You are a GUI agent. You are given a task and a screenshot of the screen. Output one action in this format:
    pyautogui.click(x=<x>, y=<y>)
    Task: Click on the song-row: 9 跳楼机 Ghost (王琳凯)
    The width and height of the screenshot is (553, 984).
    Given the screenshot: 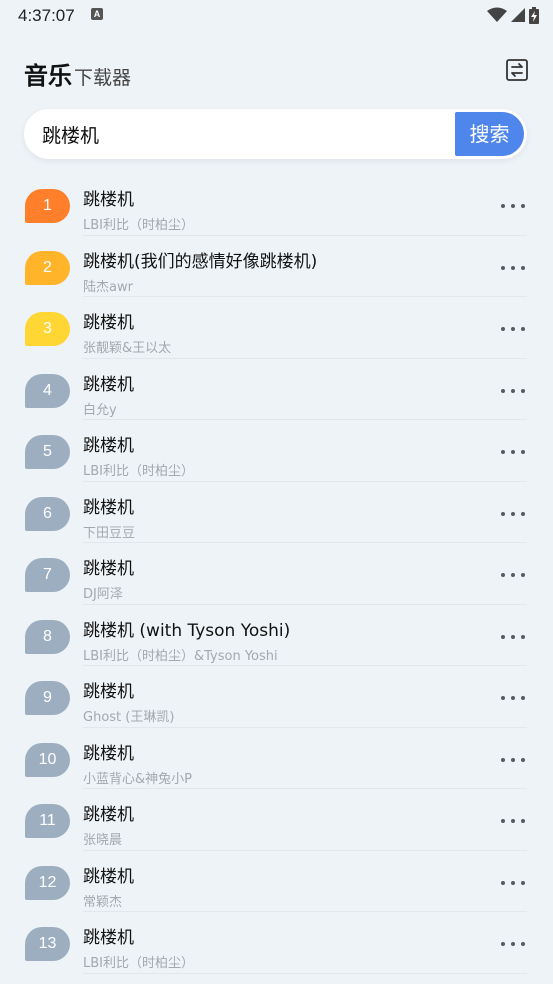 What is the action you would take?
    pyautogui.click(x=276, y=697)
    